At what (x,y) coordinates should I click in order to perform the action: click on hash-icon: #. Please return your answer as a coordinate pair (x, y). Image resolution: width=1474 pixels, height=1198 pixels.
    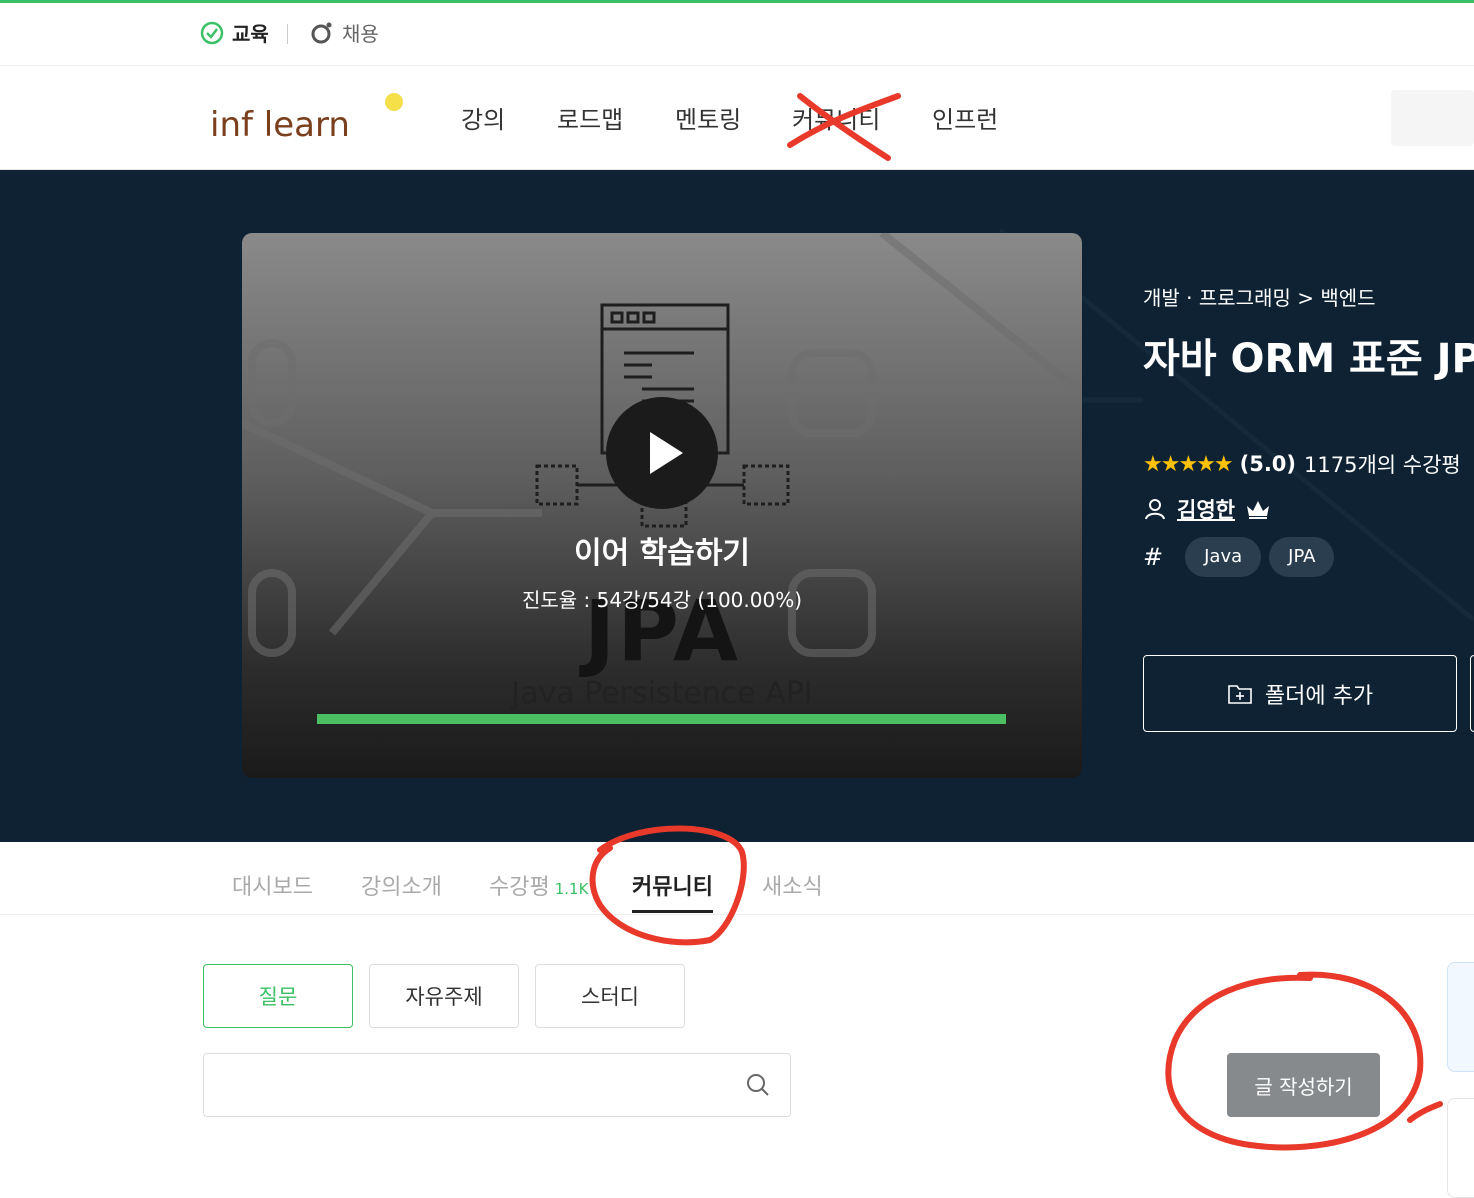
    Looking at the image, I should click on (1153, 557).